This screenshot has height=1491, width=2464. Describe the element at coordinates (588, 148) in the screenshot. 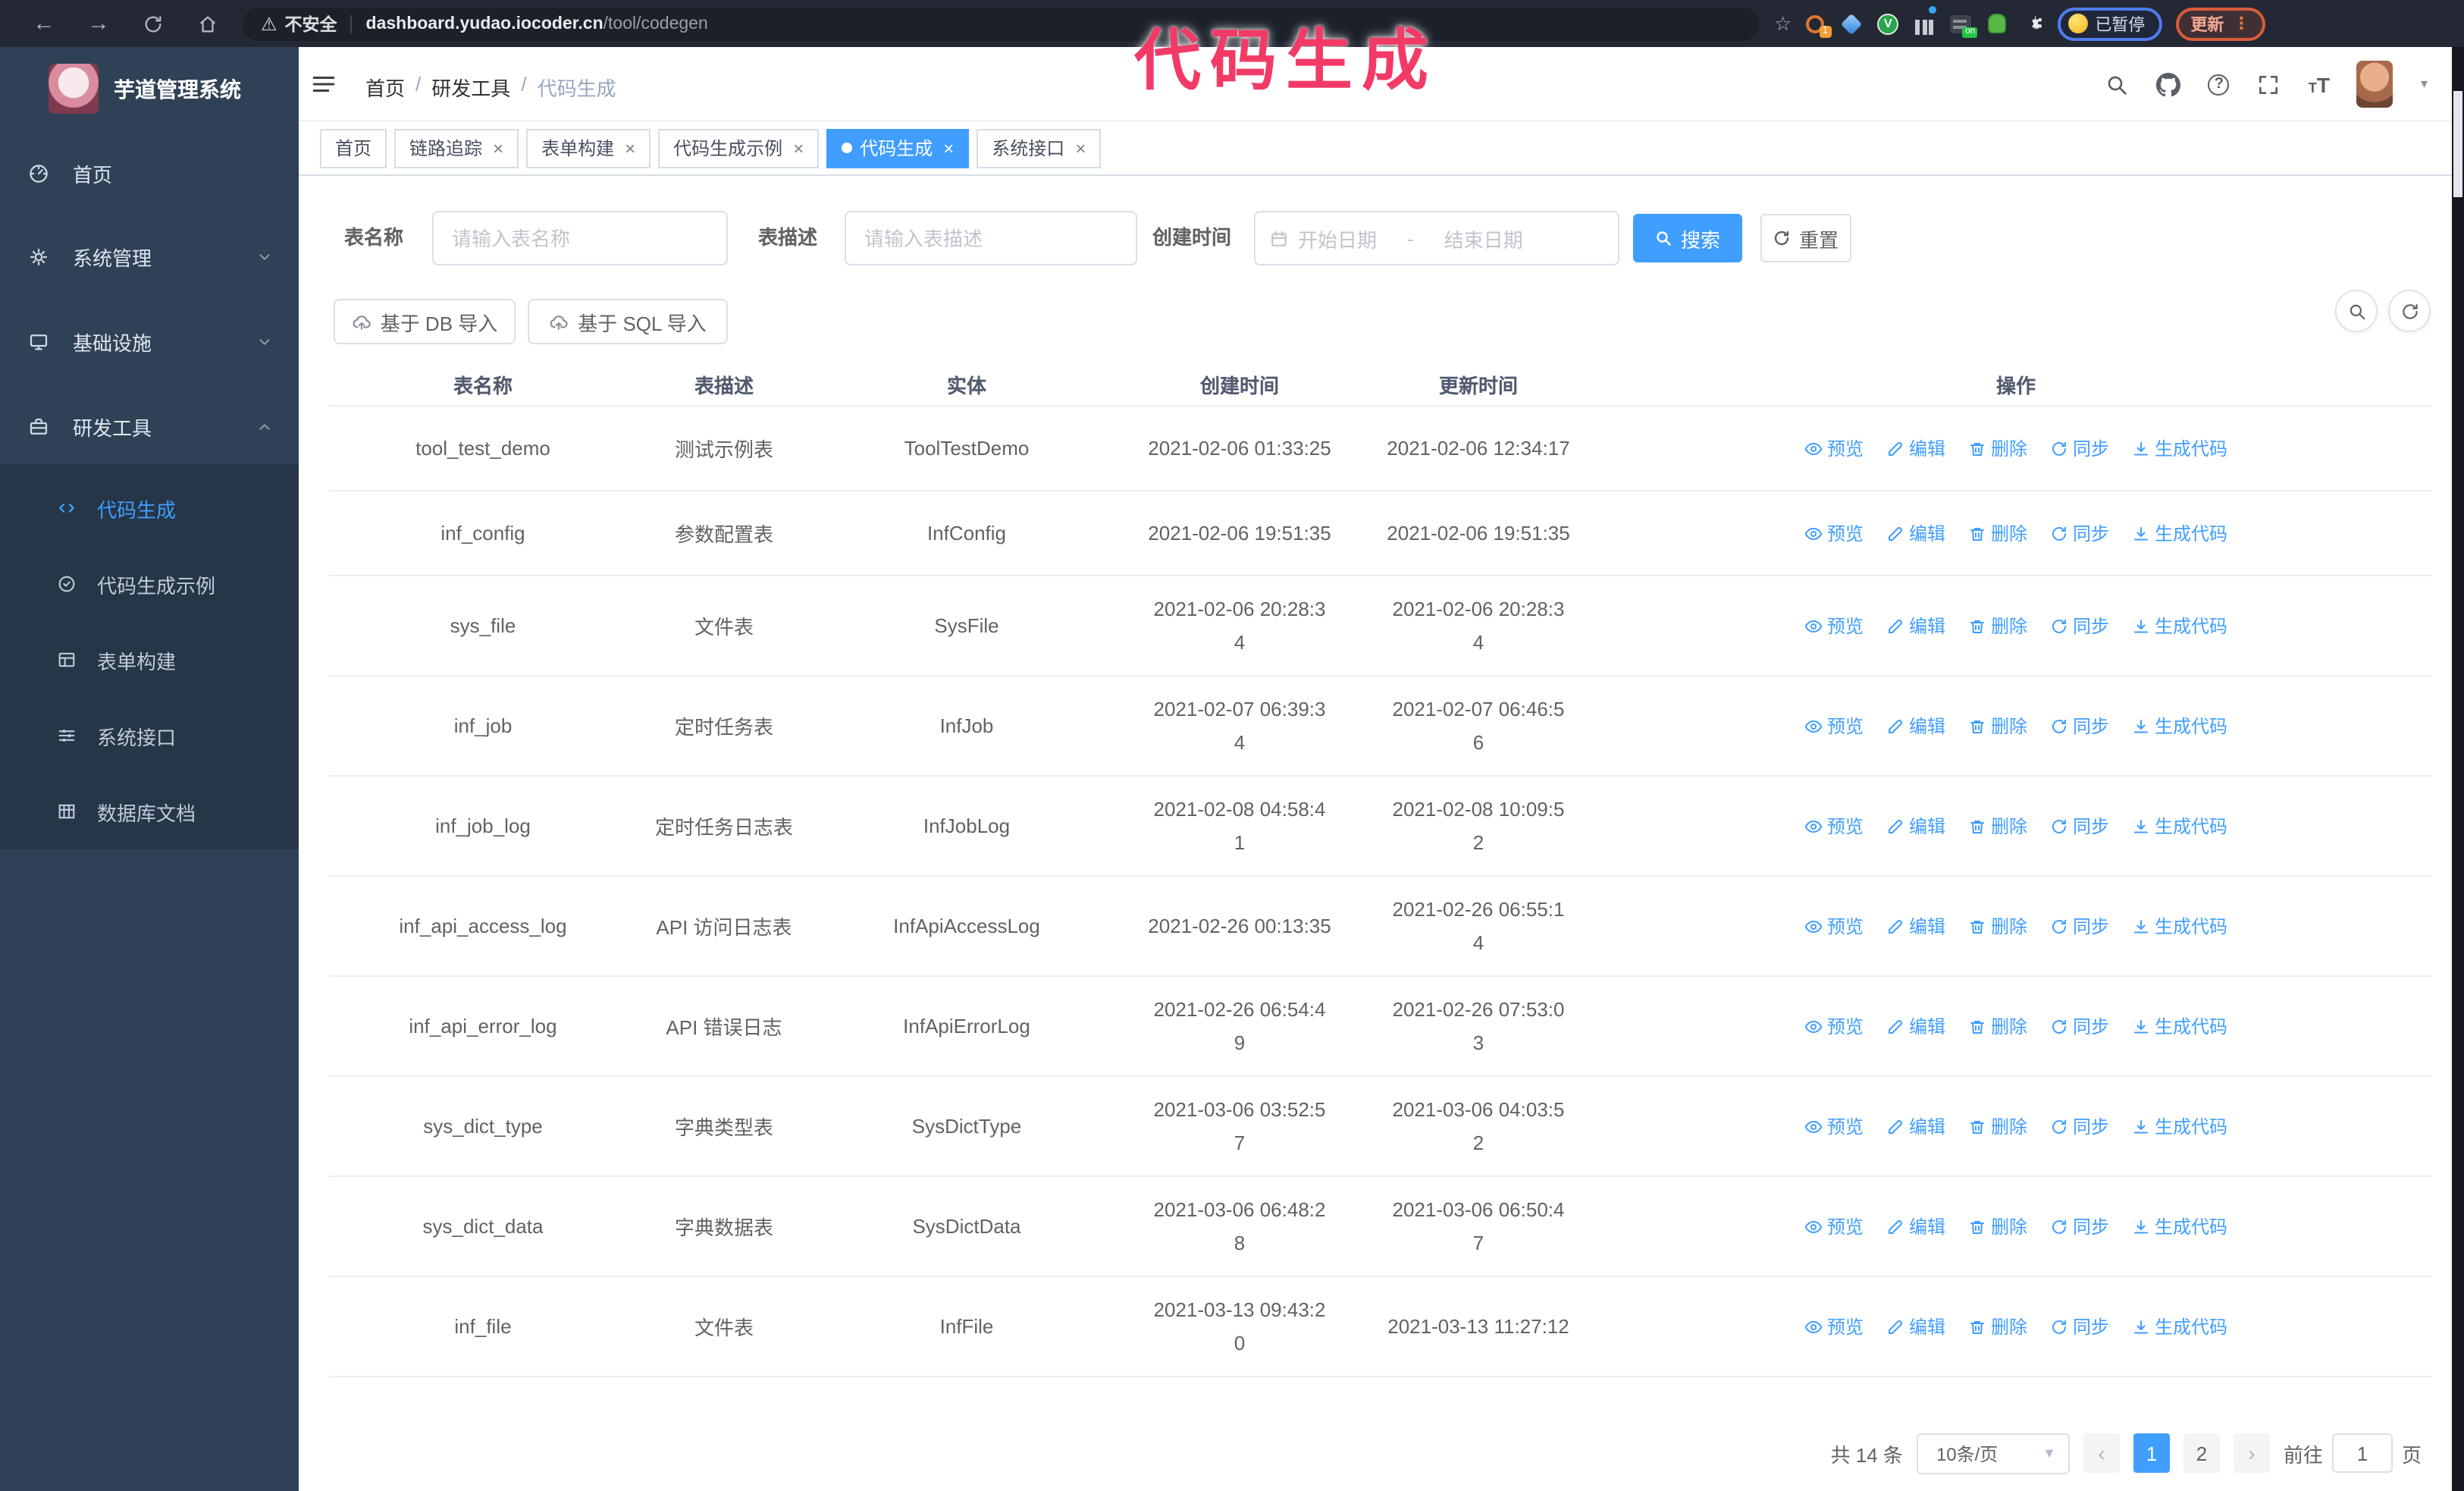

I see `tab-form-builder: 表单构建 ×` at that location.